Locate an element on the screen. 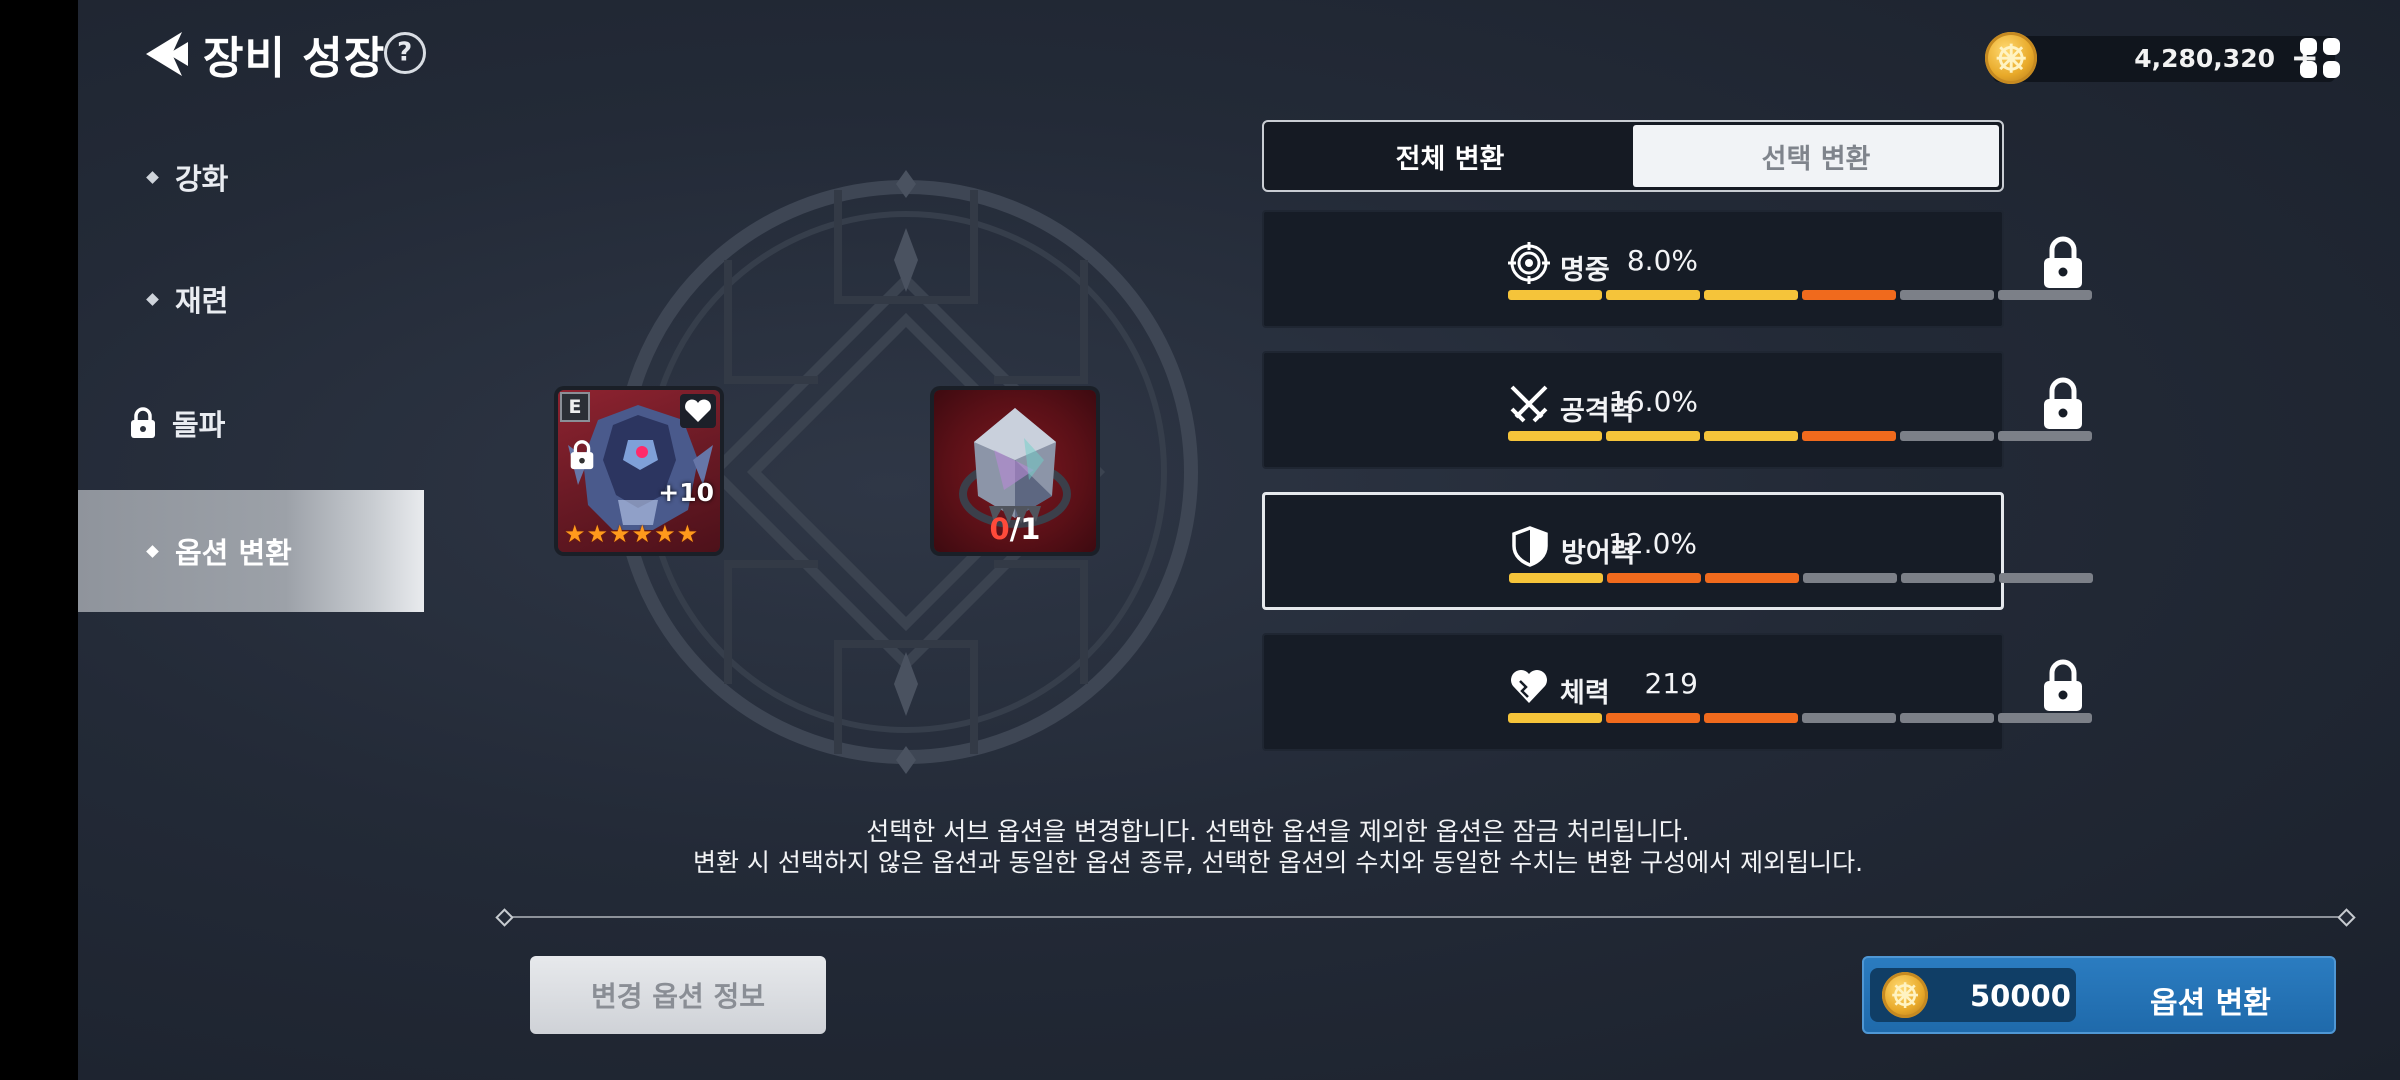 Image resolution: width=2400 pixels, height=1080 pixels. lock-icon is located at coordinates (143, 422).